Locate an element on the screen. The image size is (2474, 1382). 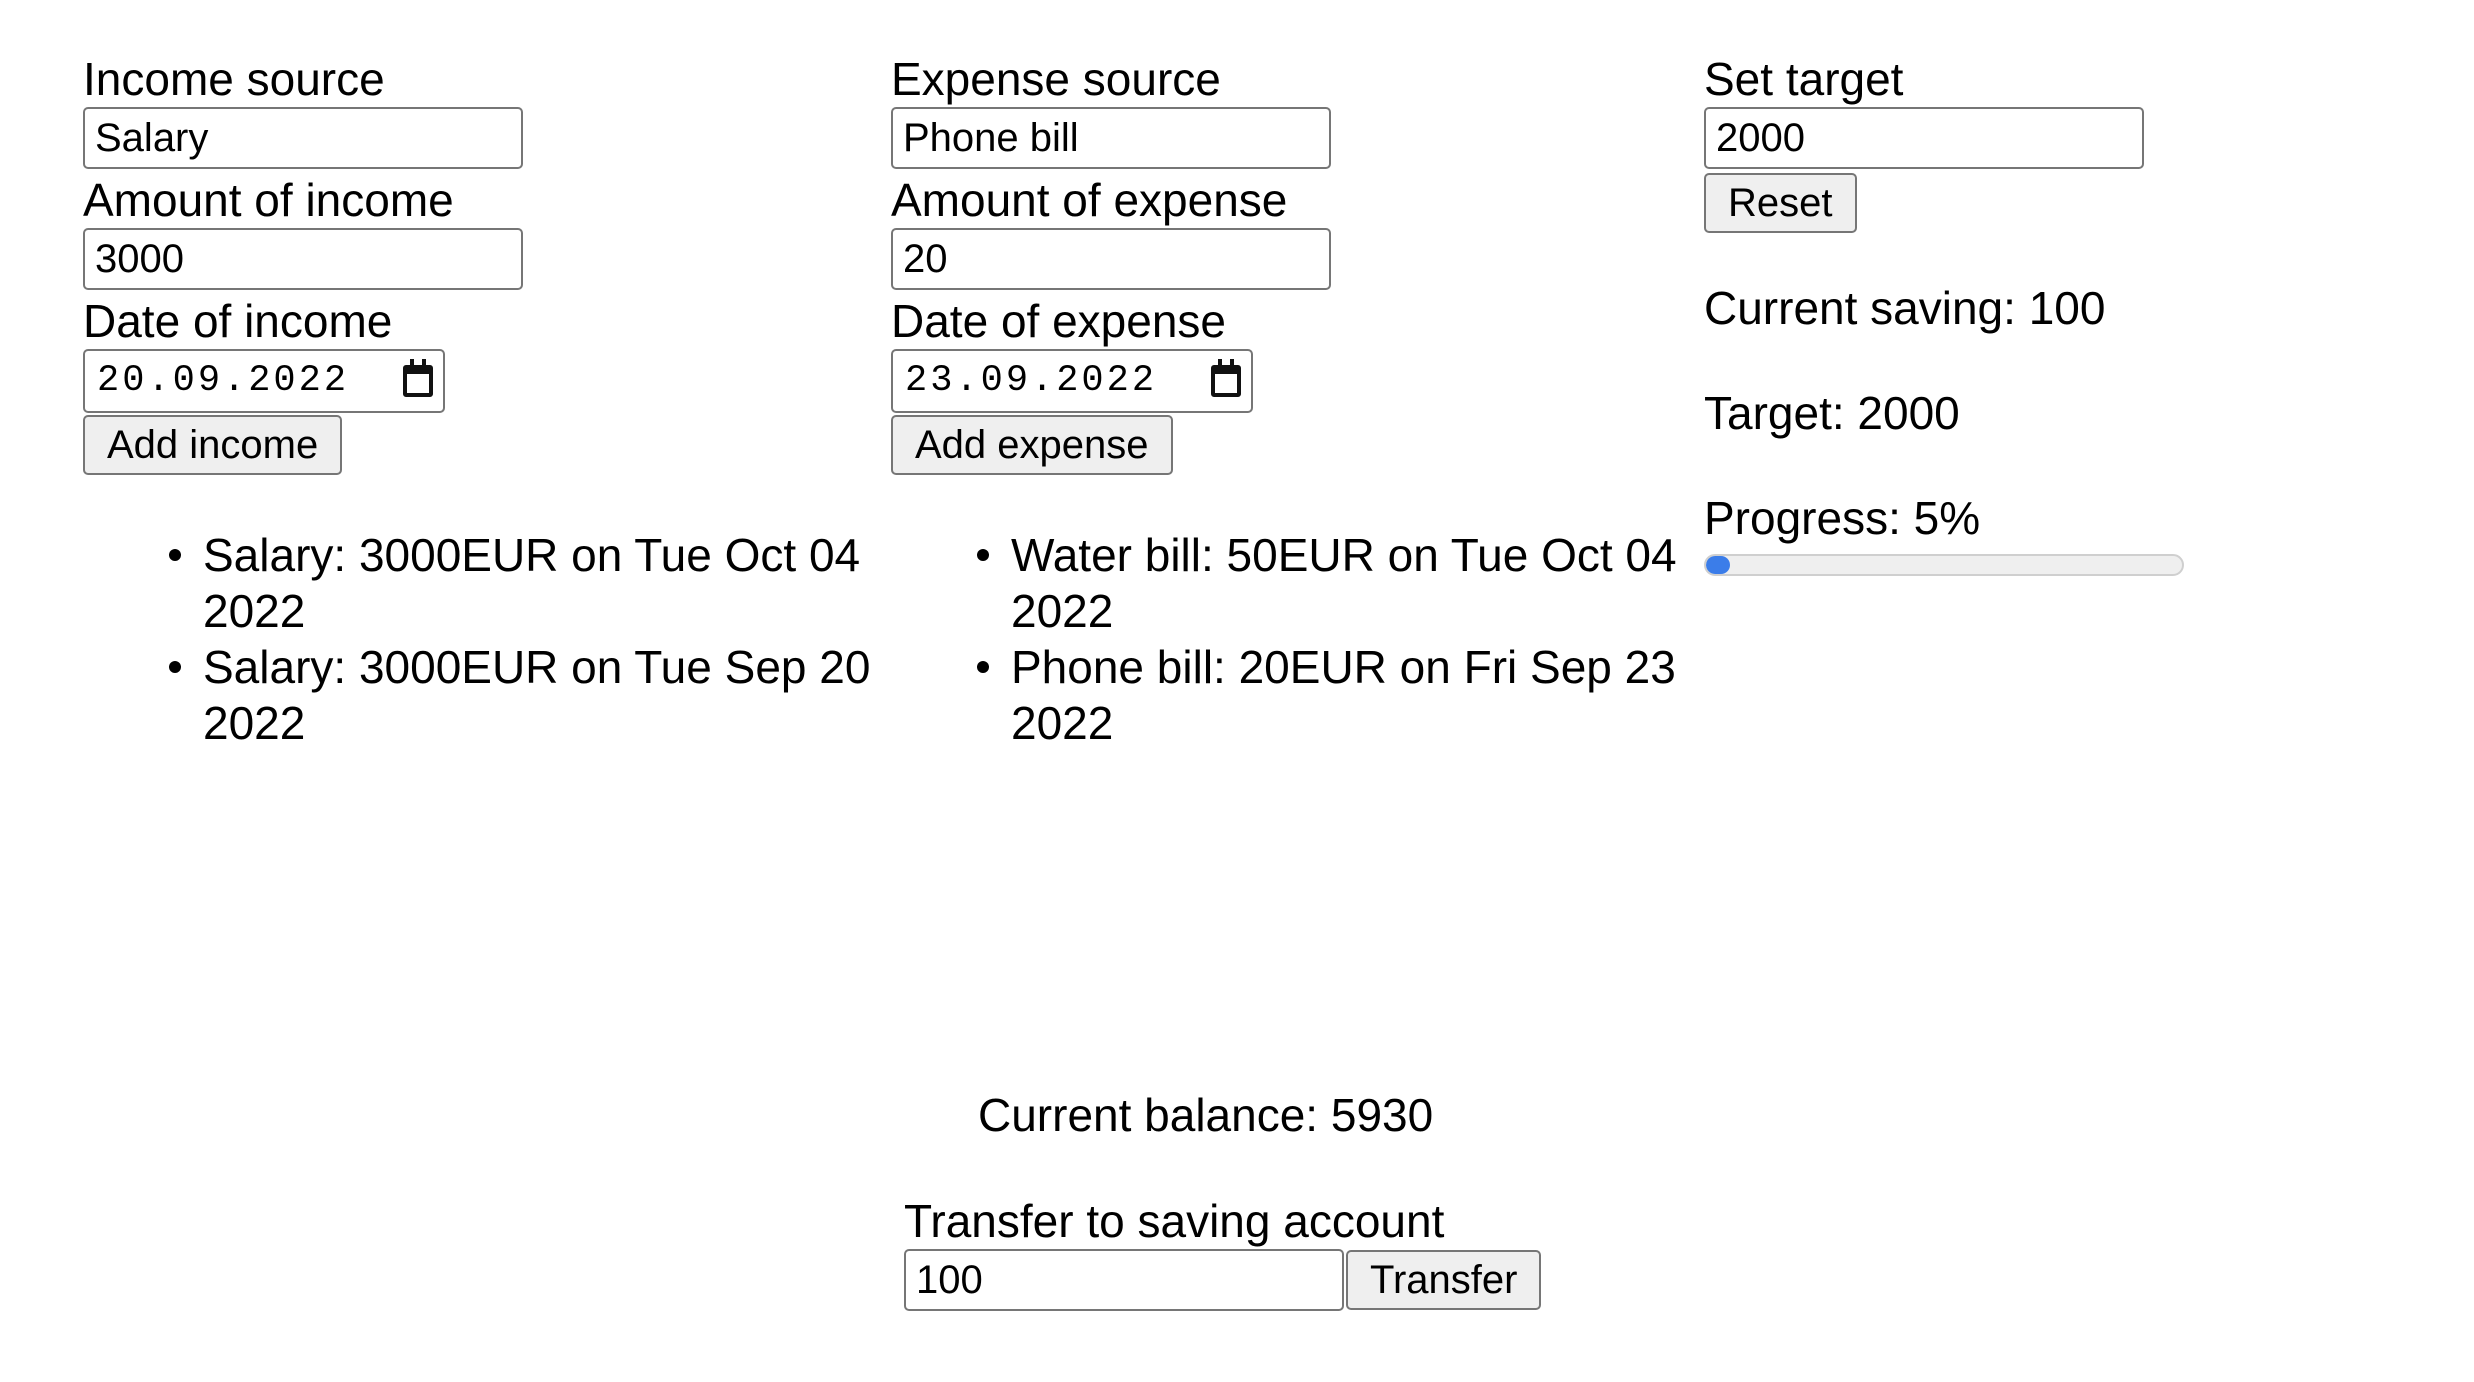
transfer-button: Transfer is located at coordinates (1444, 1280).